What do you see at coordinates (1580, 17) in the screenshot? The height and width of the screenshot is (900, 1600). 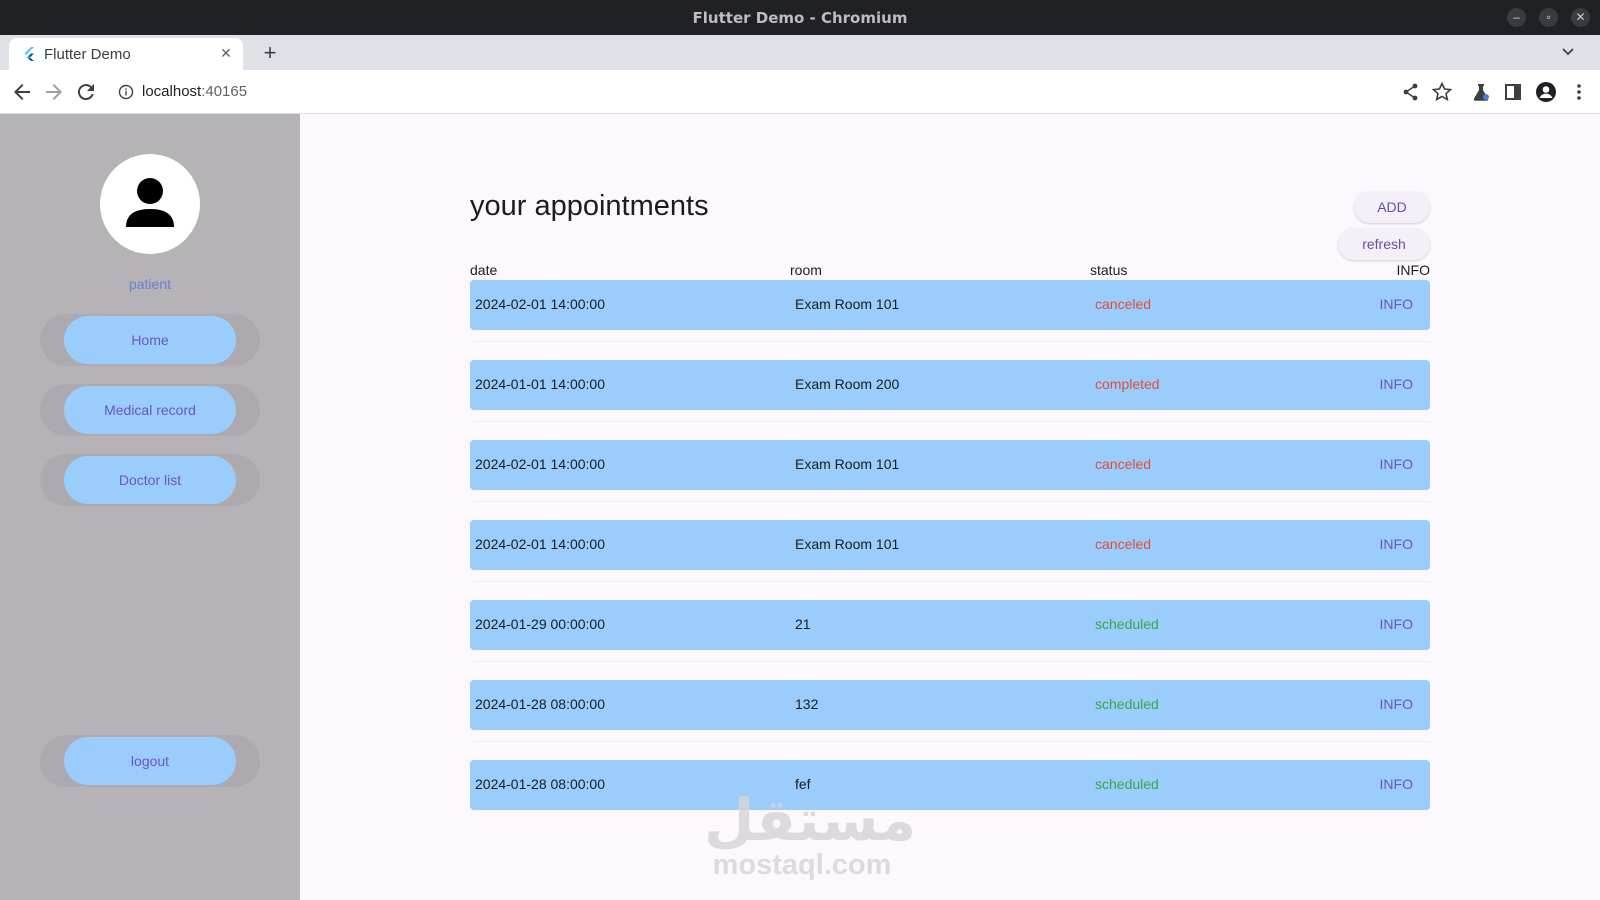 I see `close-window-button: ✕` at bounding box center [1580, 17].